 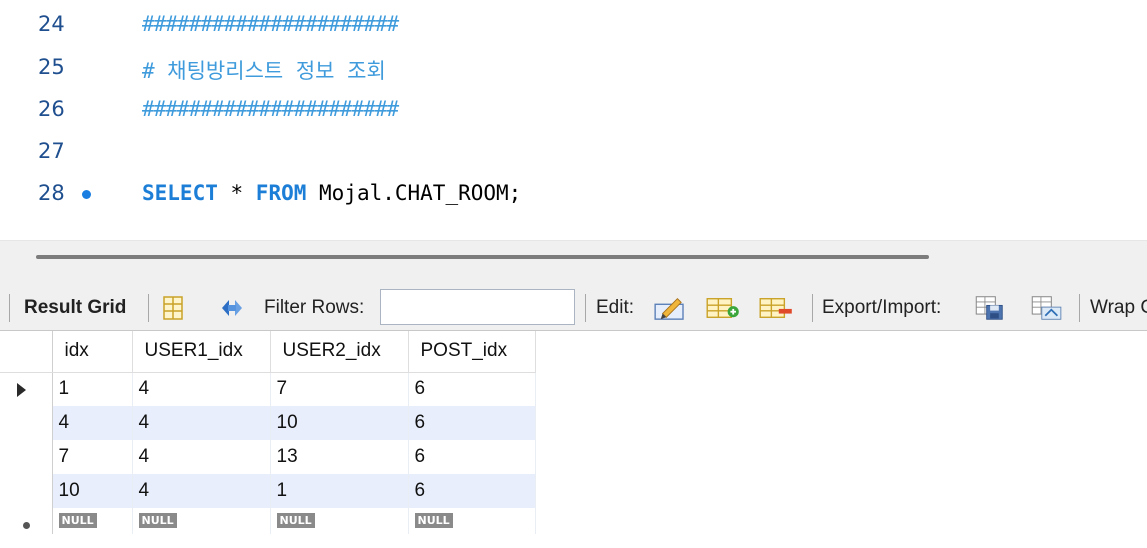 I want to click on refresh-icon, so click(x=232, y=308).